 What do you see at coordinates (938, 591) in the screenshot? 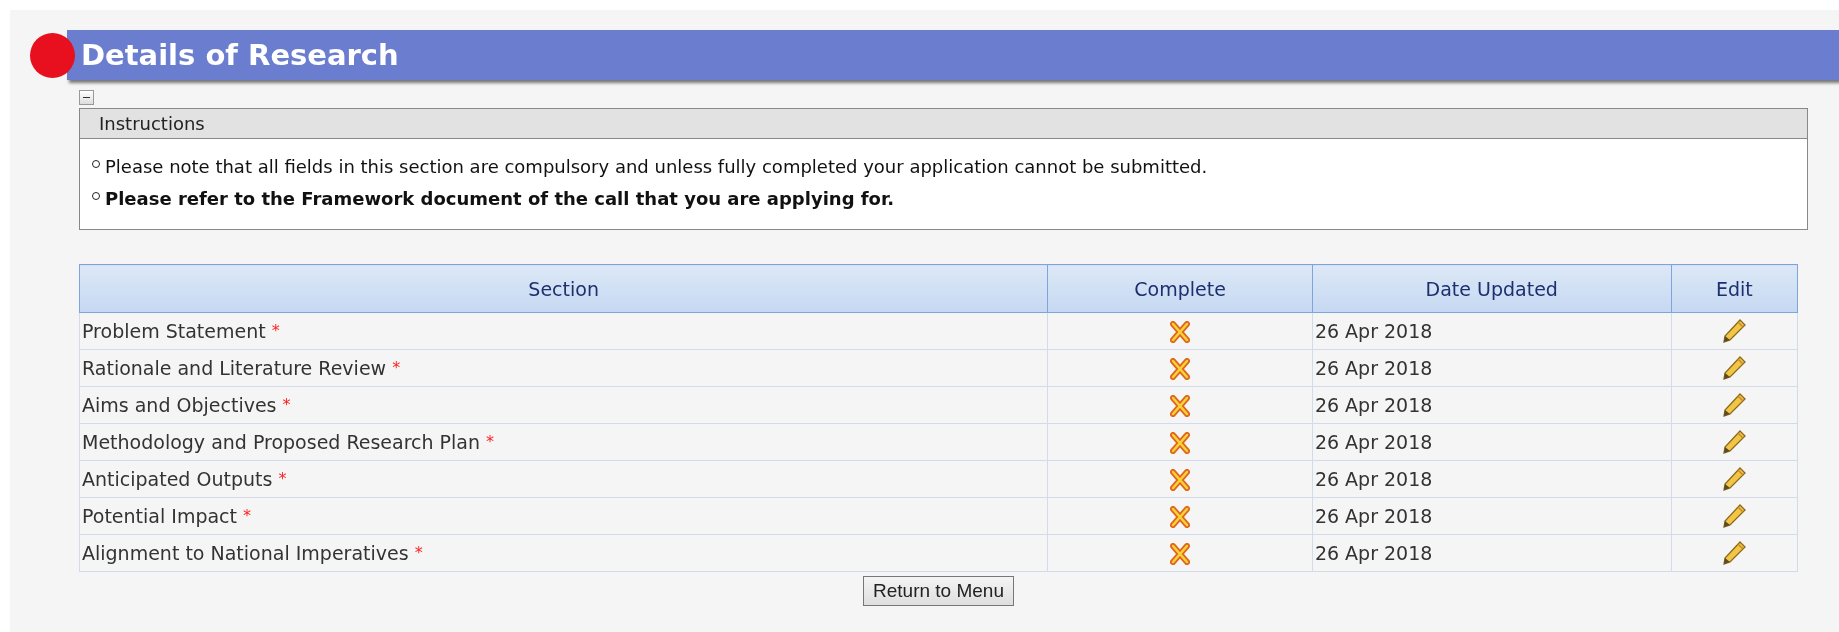
I see `return-button: Return to Menu` at bounding box center [938, 591].